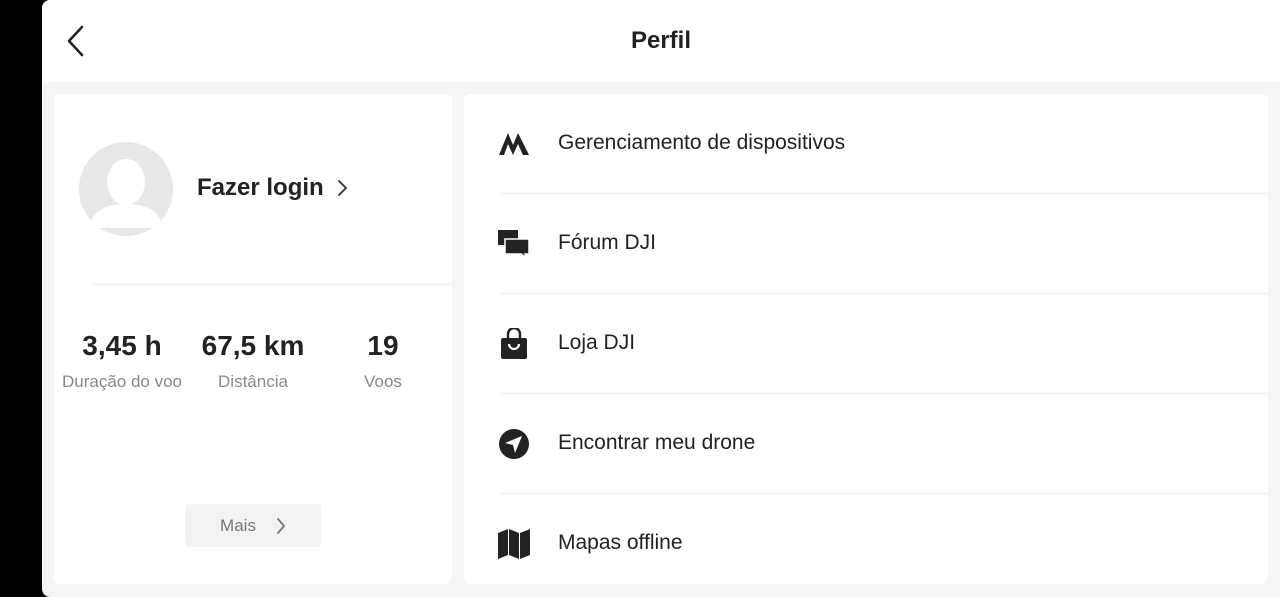  Describe the element at coordinates (597, 342) in the screenshot. I see `menu-item-label: Loja DJI` at that location.